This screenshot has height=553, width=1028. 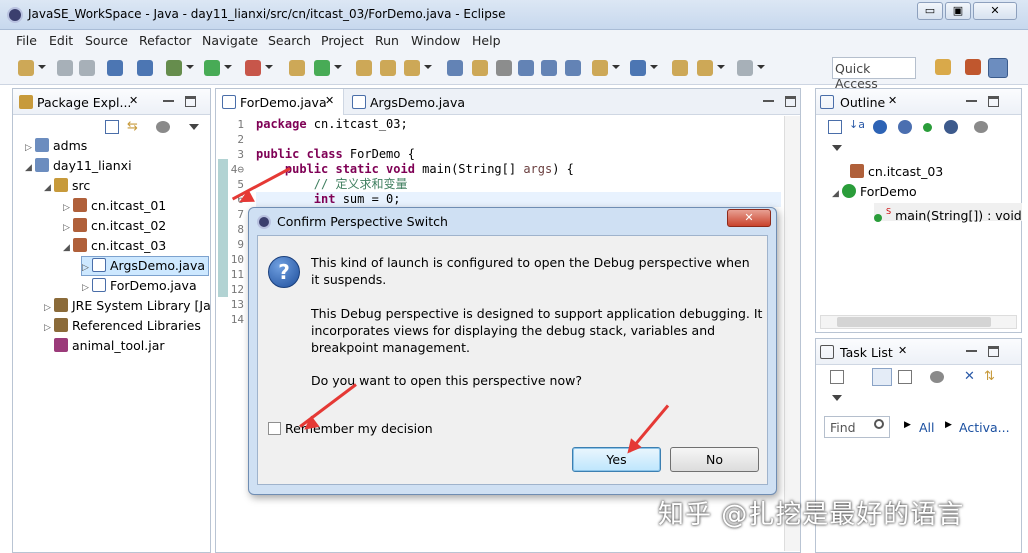 What do you see at coordinates (145, 266) in the screenshot?
I see `tree-item: ▷ ArgsDemo.java` at bounding box center [145, 266].